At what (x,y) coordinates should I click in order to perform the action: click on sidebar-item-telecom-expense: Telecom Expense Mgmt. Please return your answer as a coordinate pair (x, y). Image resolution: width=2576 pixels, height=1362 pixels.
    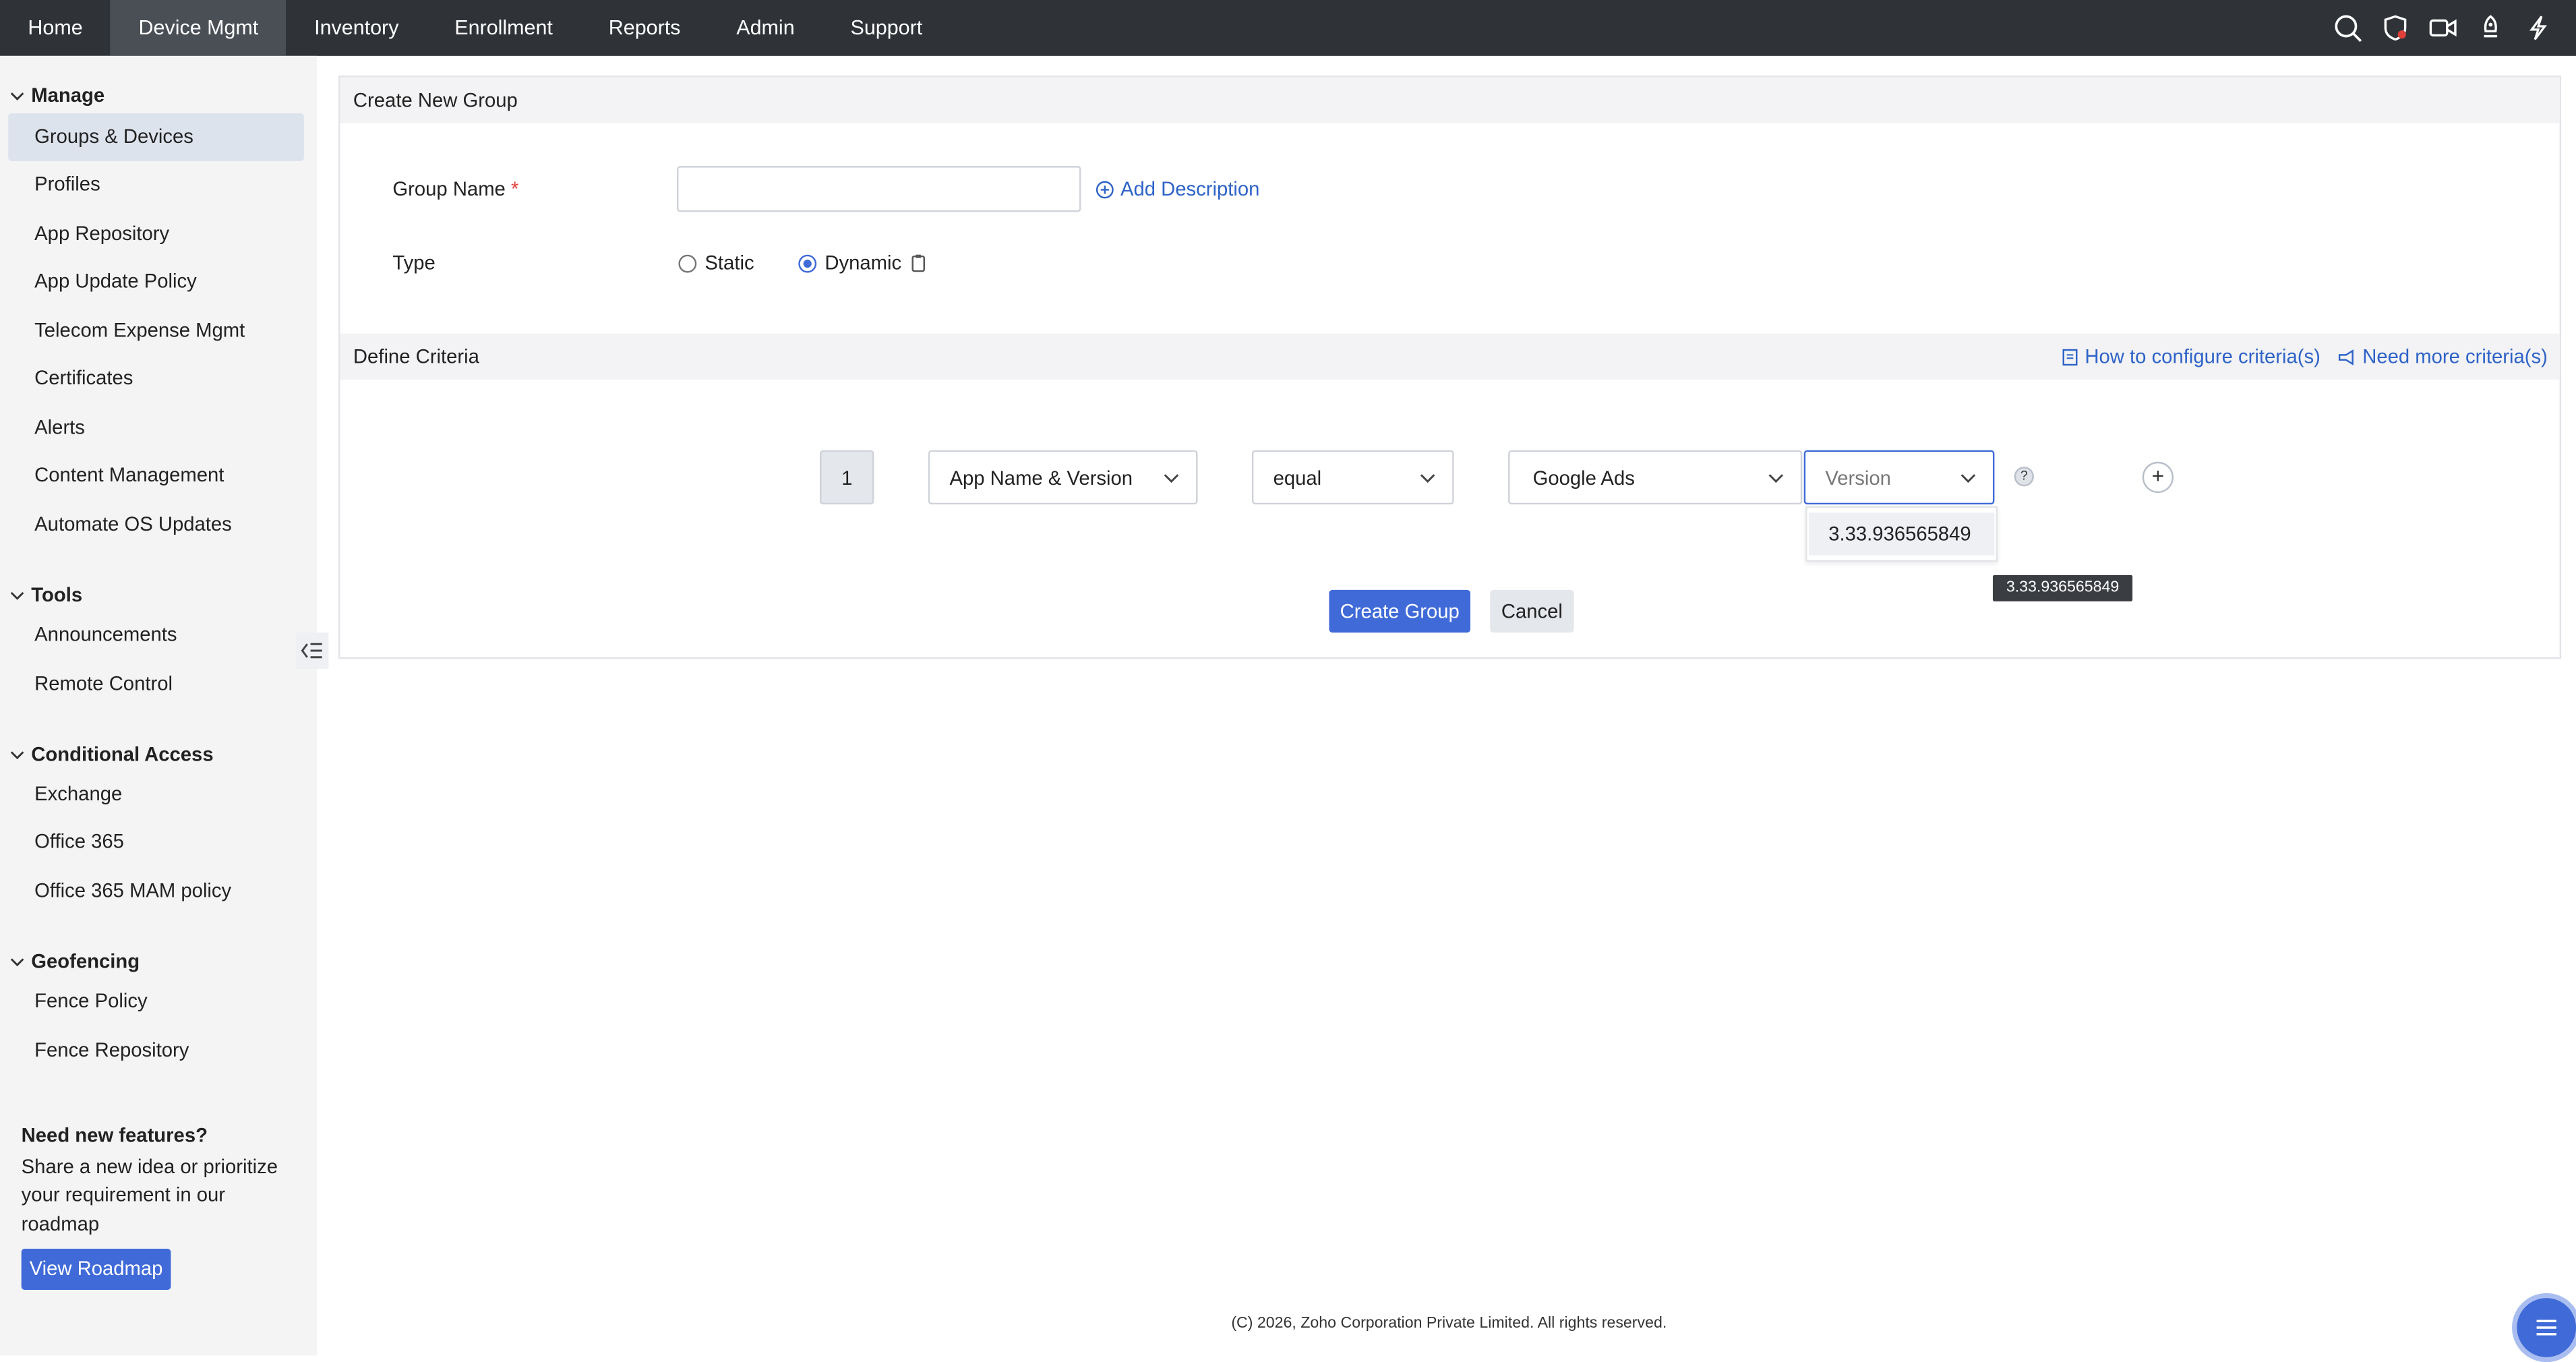
    Looking at the image, I should click on (156, 331).